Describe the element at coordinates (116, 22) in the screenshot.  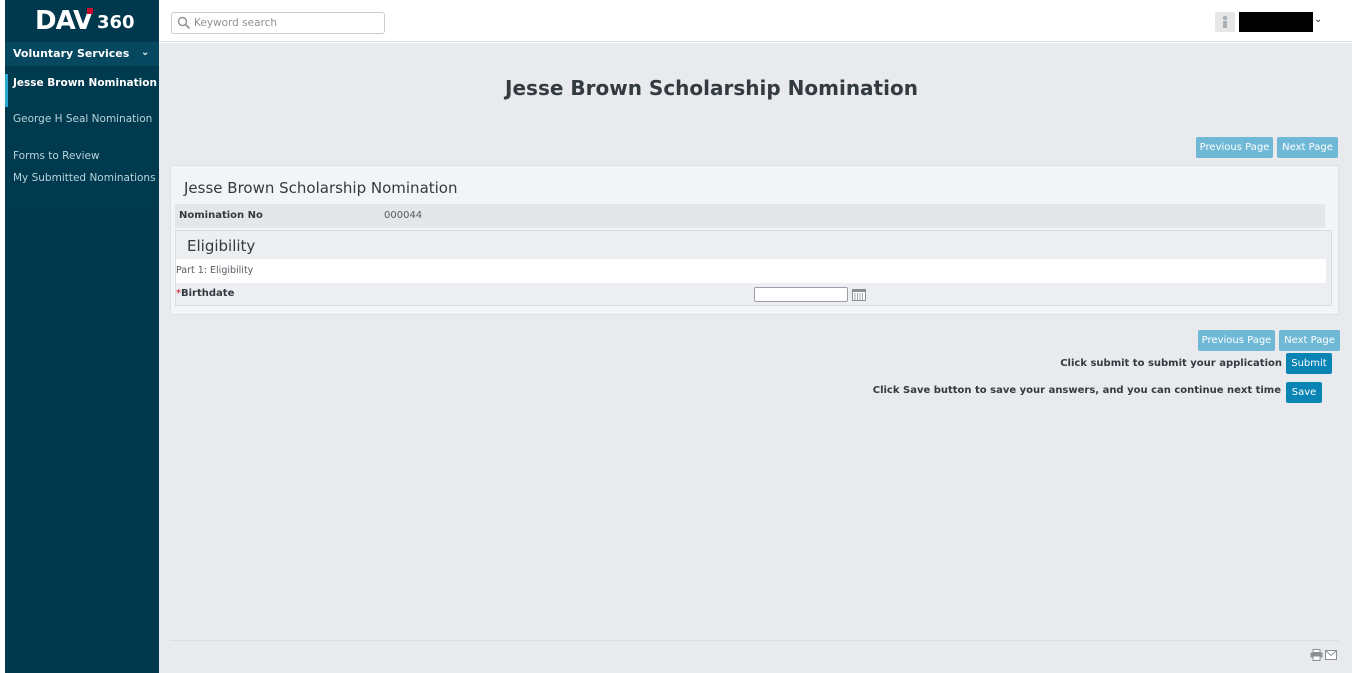
I see `logo-suffix: 360` at that location.